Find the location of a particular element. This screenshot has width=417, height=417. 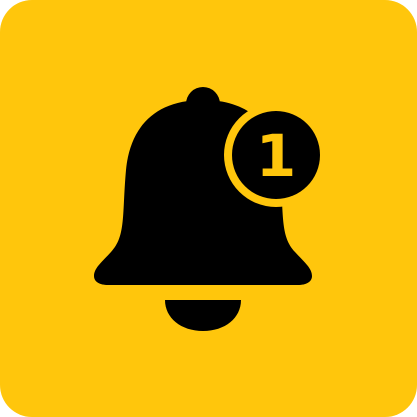

badge-count: 1 is located at coordinates (276, 156).